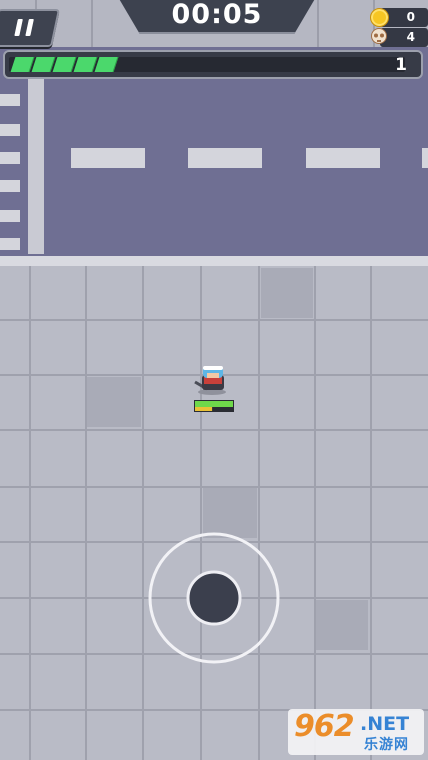 Image resolution: width=428 pixels, height=760 pixels. I want to click on watermark-logo: 962 .NET 乐游网, so click(356, 732).